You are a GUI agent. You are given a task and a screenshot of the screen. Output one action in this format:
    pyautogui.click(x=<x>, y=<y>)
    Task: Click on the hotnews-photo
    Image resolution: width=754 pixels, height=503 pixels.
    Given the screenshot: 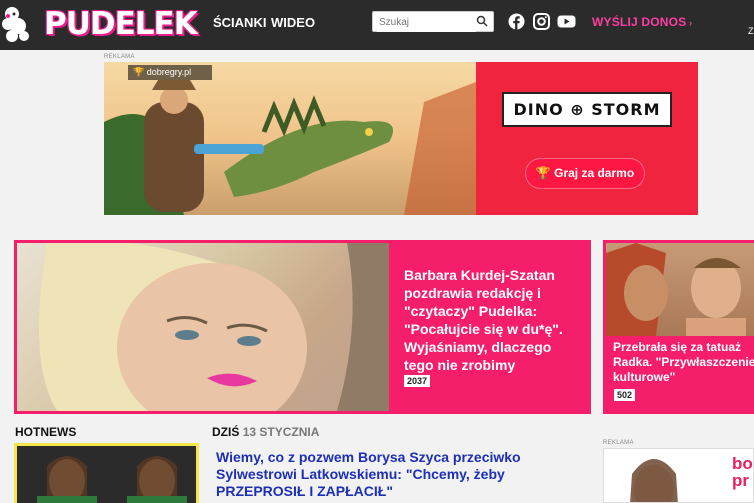 What is the action you would take?
    pyautogui.click(x=106, y=474)
    